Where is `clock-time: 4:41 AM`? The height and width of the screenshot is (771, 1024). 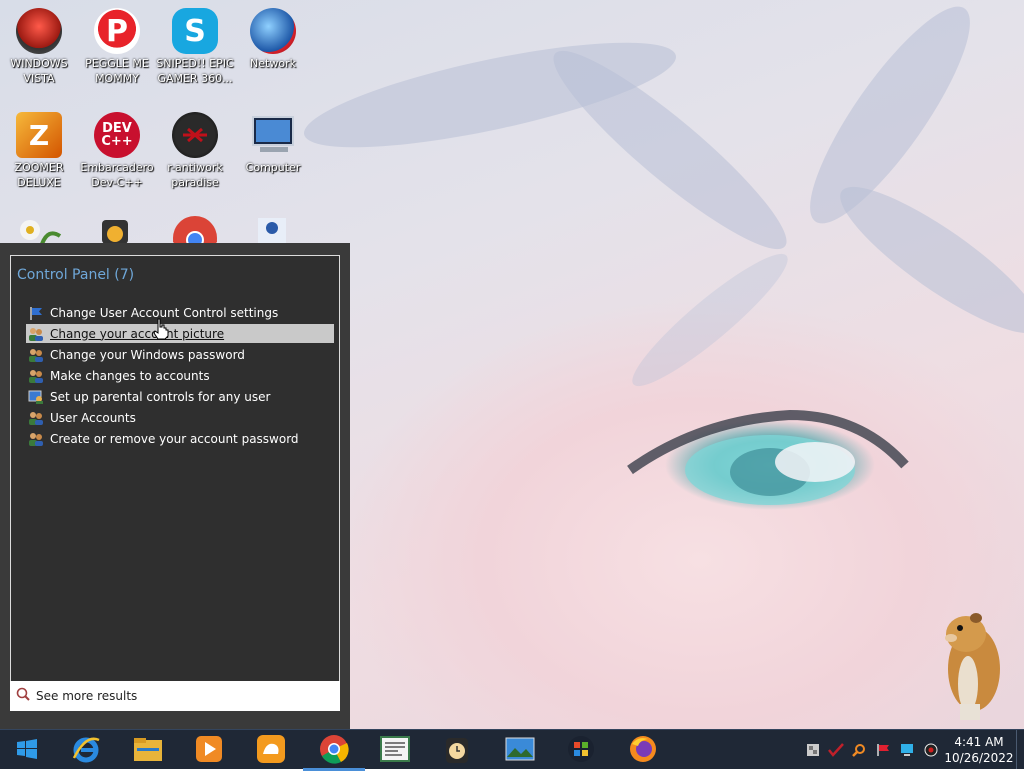
clock-time: 4:41 AM is located at coordinates (979, 742).